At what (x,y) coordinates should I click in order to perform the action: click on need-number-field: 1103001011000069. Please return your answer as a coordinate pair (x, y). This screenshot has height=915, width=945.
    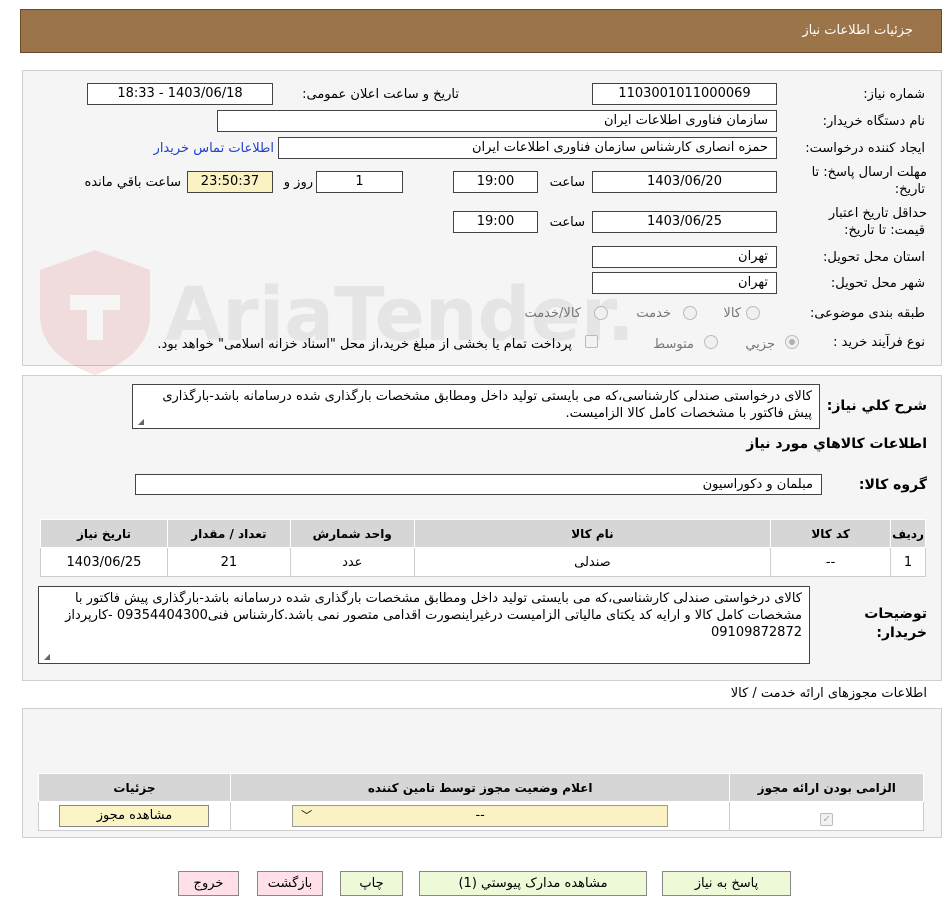
    Looking at the image, I should click on (684, 94).